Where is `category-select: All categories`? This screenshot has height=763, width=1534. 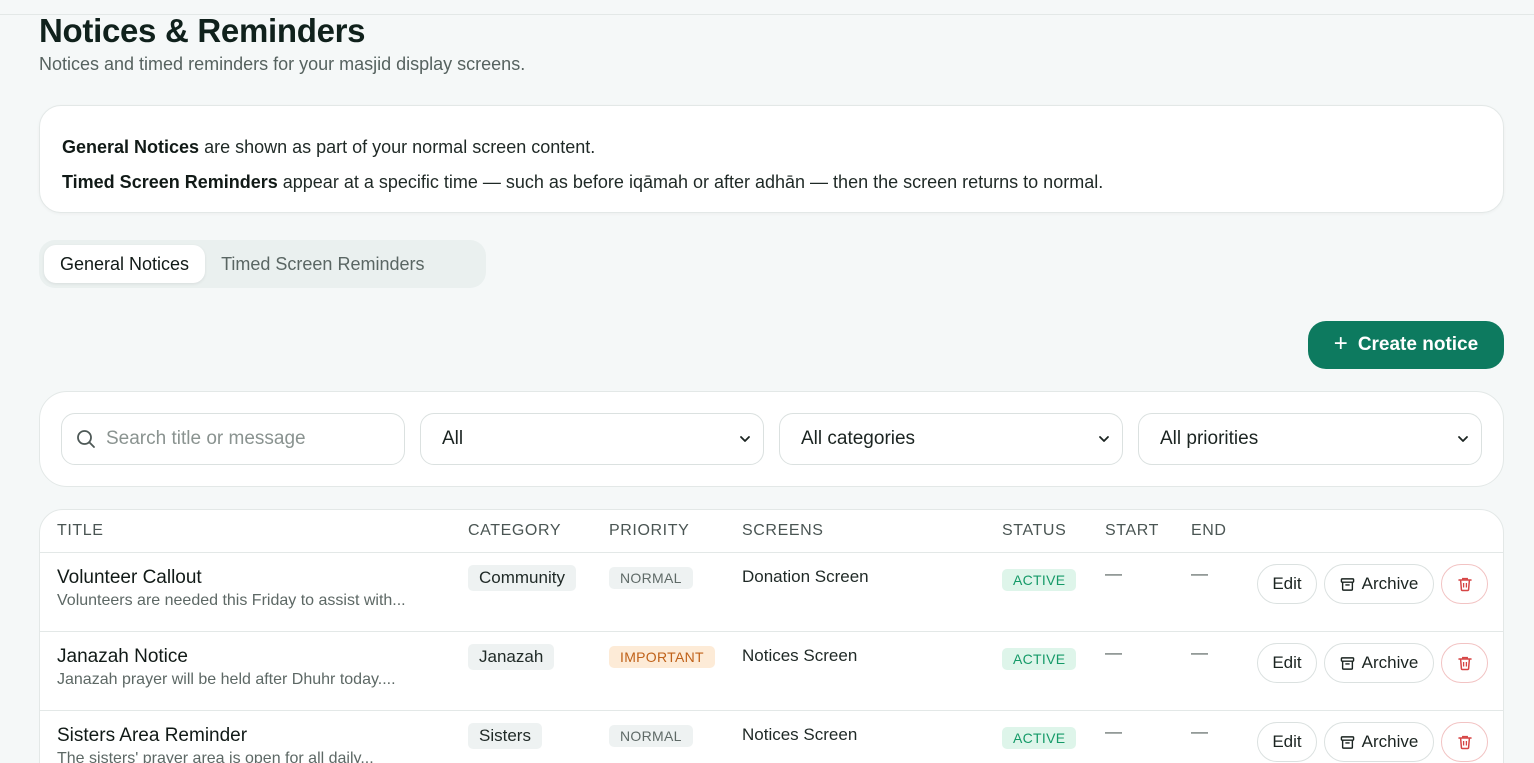
category-select: All categories is located at coordinates (951, 439).